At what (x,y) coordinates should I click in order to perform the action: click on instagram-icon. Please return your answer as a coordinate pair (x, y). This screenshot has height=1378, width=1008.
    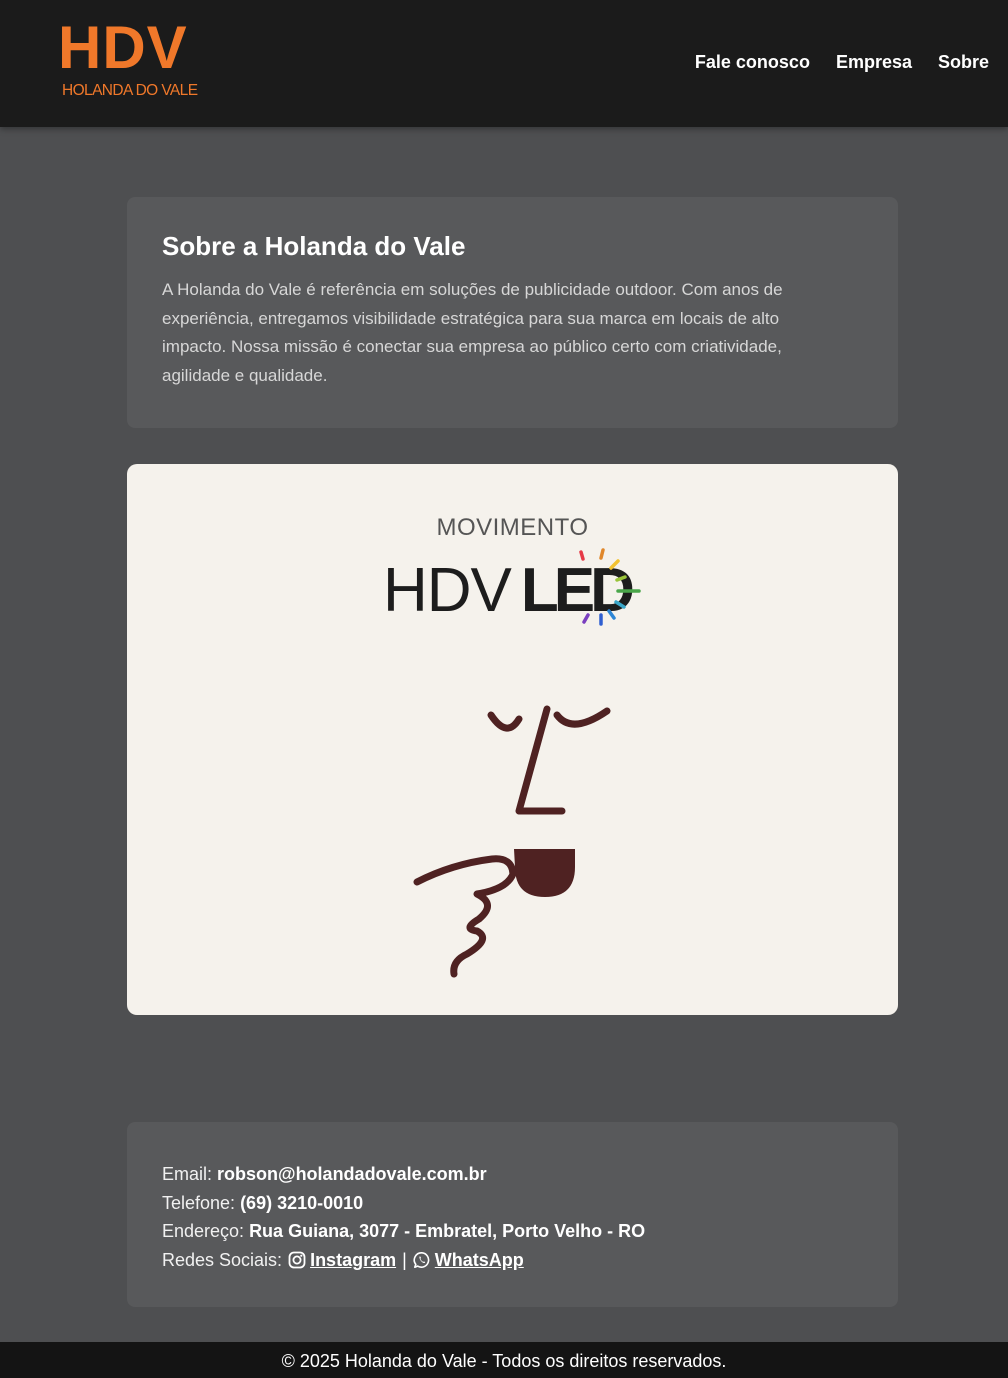
    Looking at the image, I should click on (297, 1260).